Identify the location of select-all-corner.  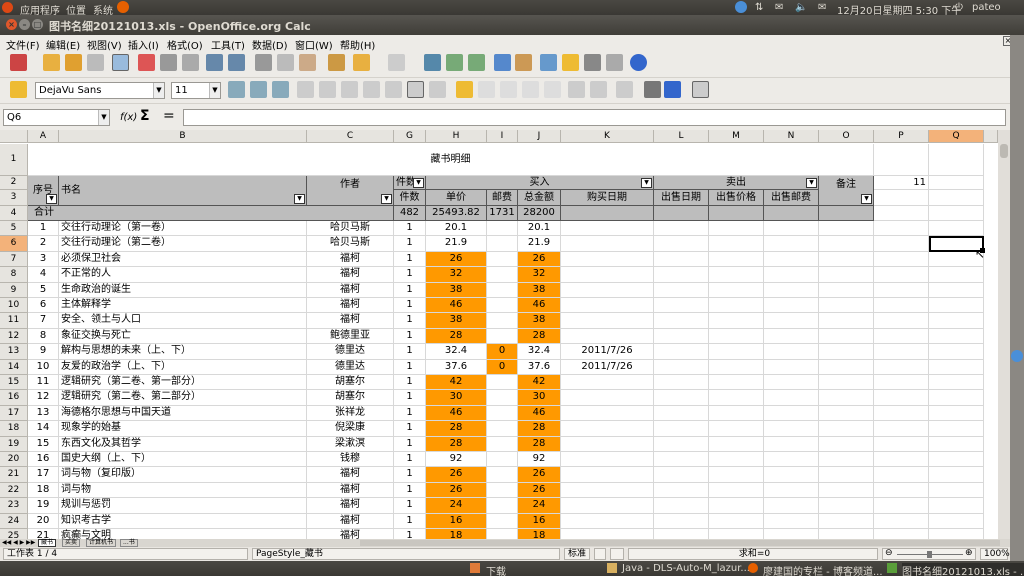
(14, 136).